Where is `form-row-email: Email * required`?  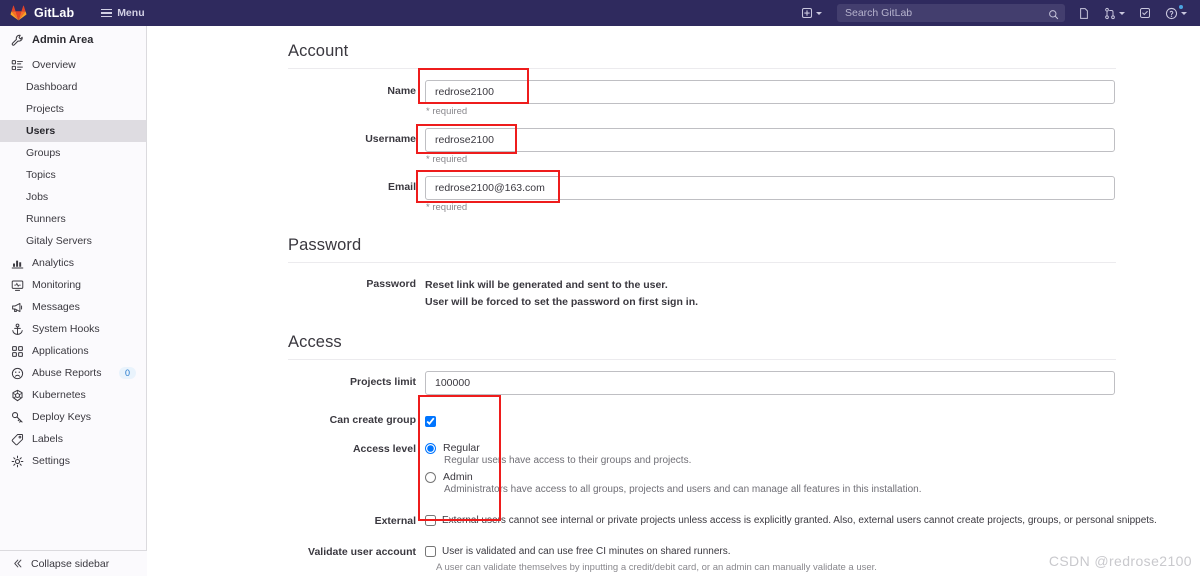 form-row-email: Email * required is located at coordinates (673, 189).